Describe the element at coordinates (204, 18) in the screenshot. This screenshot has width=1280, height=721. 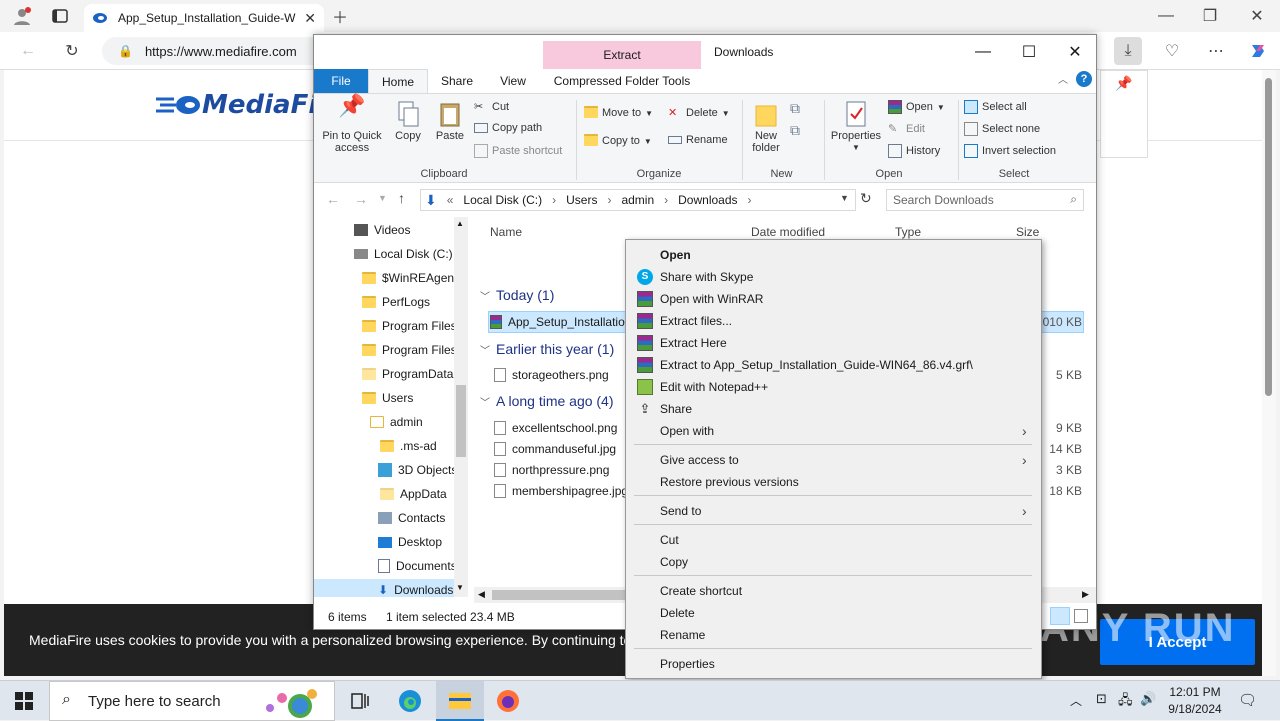
I see `browser-tab-active: App_Setup_Installation_Guide-W ✕` at that location.